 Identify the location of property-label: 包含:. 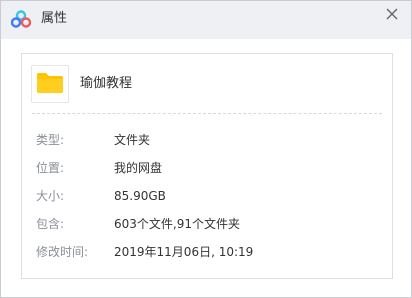
(50, 224).